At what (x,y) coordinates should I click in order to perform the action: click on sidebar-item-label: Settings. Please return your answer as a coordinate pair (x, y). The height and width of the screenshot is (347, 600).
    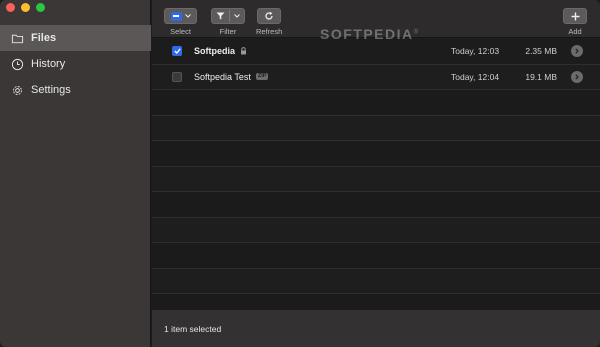
    Looking at the image, I should click on (51, 90).